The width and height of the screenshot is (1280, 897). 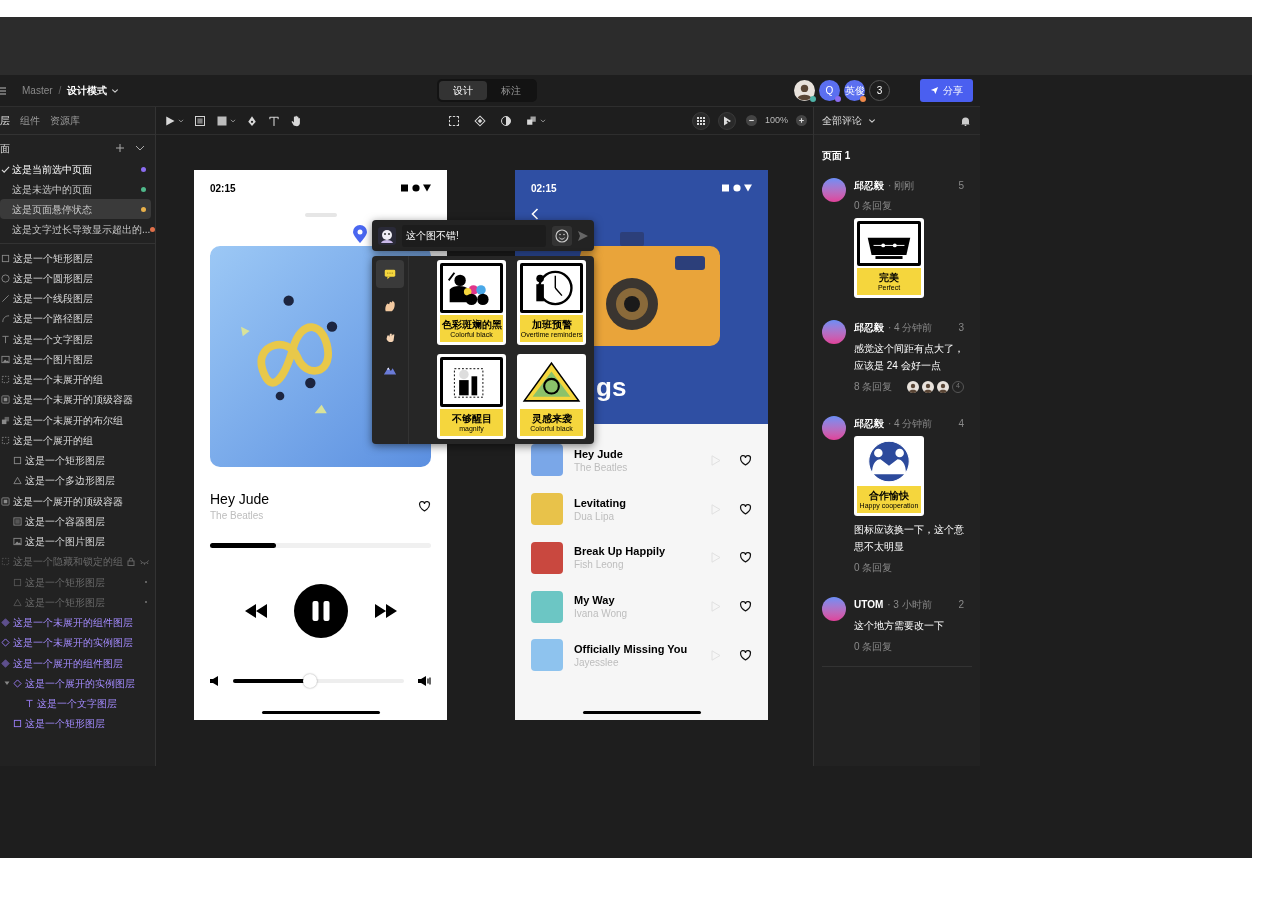 I want to click on mode-name: 设计模式, so click(x=87, y=90).